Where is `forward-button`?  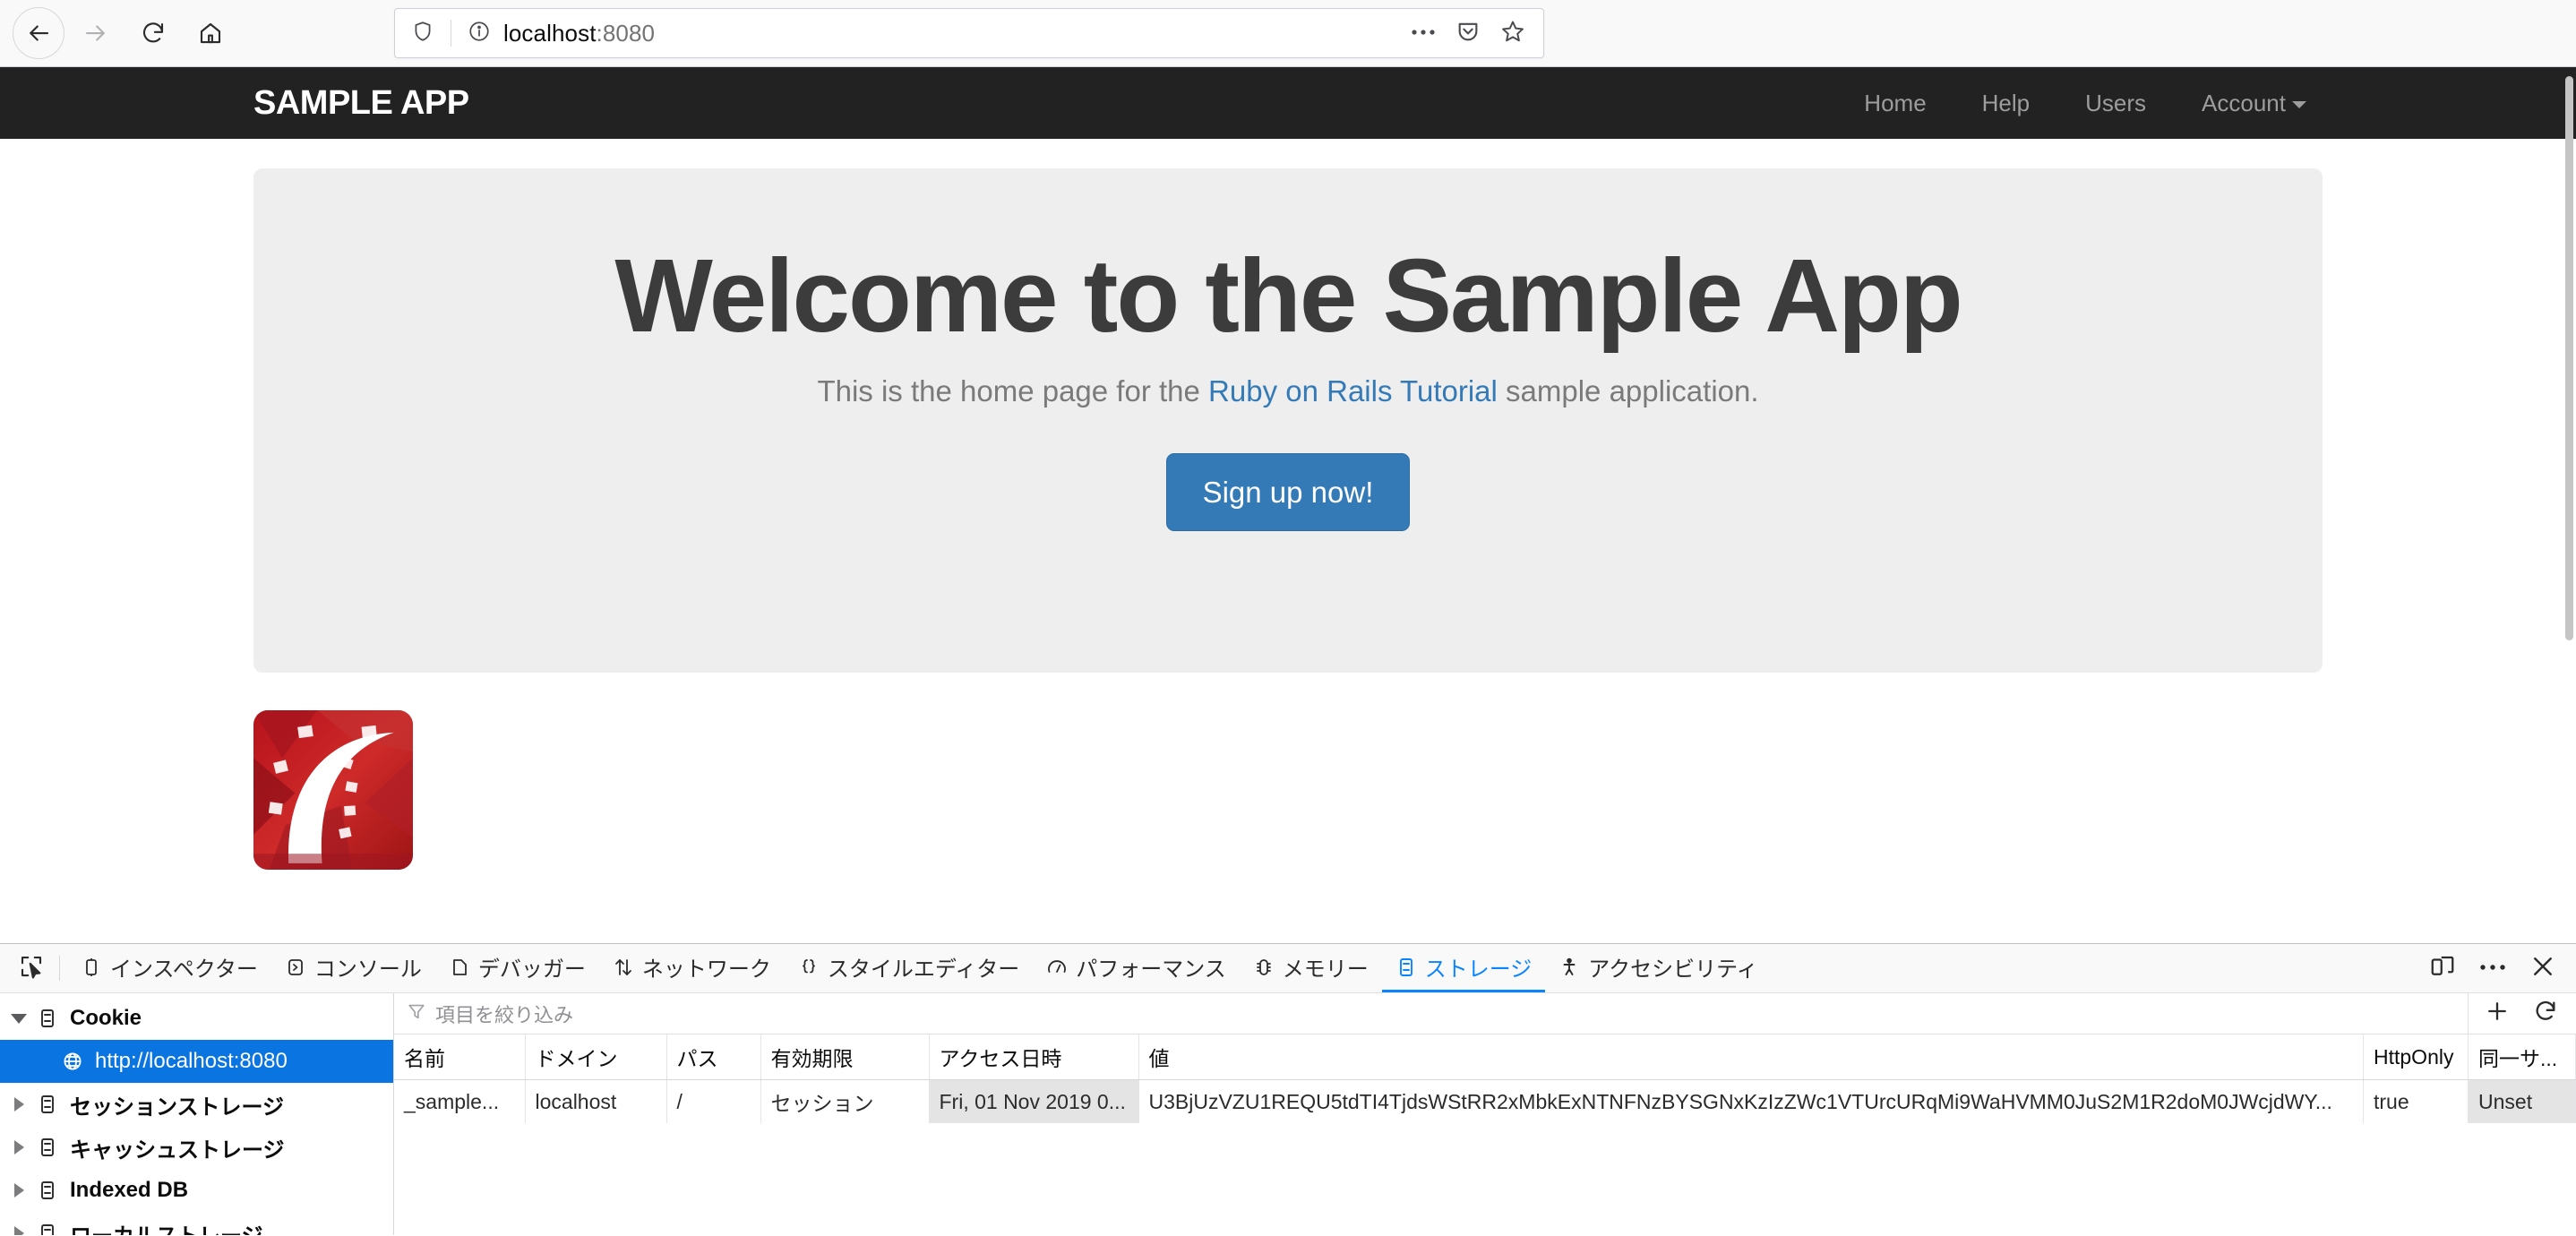
forward-button is located at coordinates (96, 33).